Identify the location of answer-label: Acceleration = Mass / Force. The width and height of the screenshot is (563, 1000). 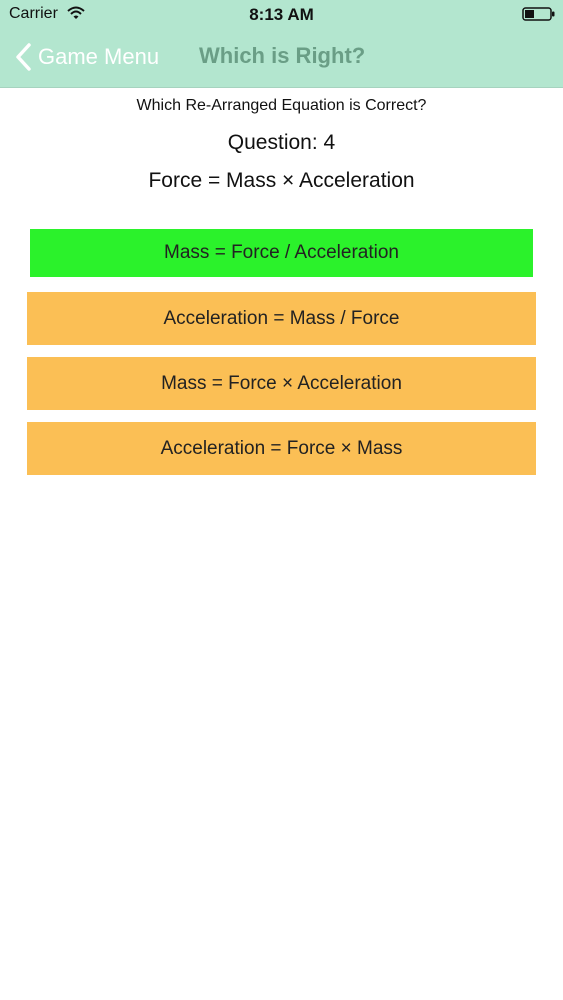
(281, 318).